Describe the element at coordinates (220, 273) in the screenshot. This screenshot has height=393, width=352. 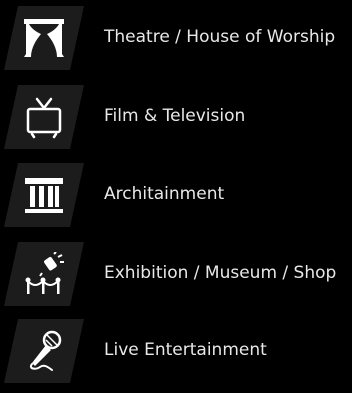
I see `menu-item-label: Exhibition / Museum / Shop` at that location.